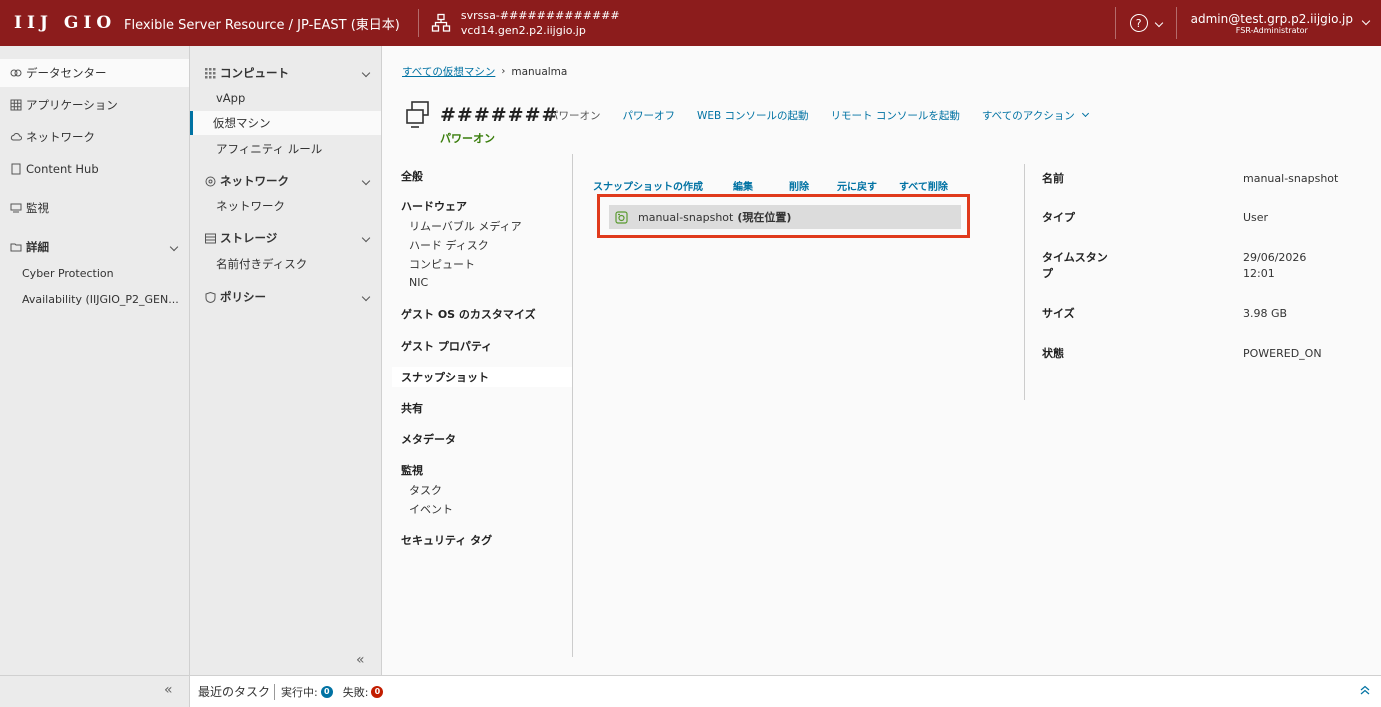 The image size is (1381, 707). What do you see at coordinates (428, 439) in the screenshot?
I see `section-metadata: メタデータ` at bounding box center [428, 439].